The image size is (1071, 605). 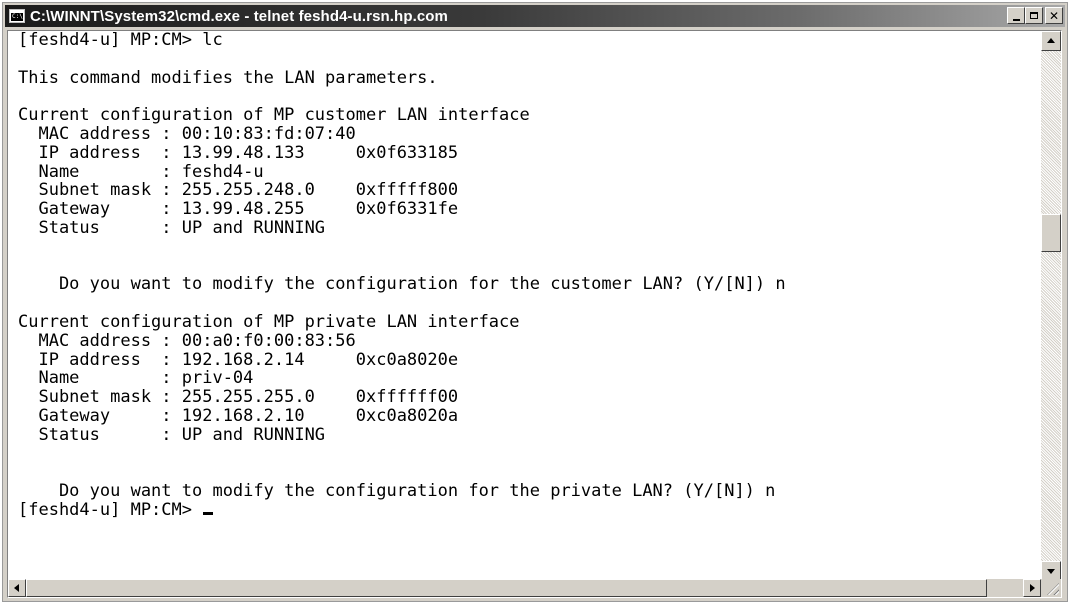 I want to click on console-line: Name : feshd4-u, so click(x=141, y=171).